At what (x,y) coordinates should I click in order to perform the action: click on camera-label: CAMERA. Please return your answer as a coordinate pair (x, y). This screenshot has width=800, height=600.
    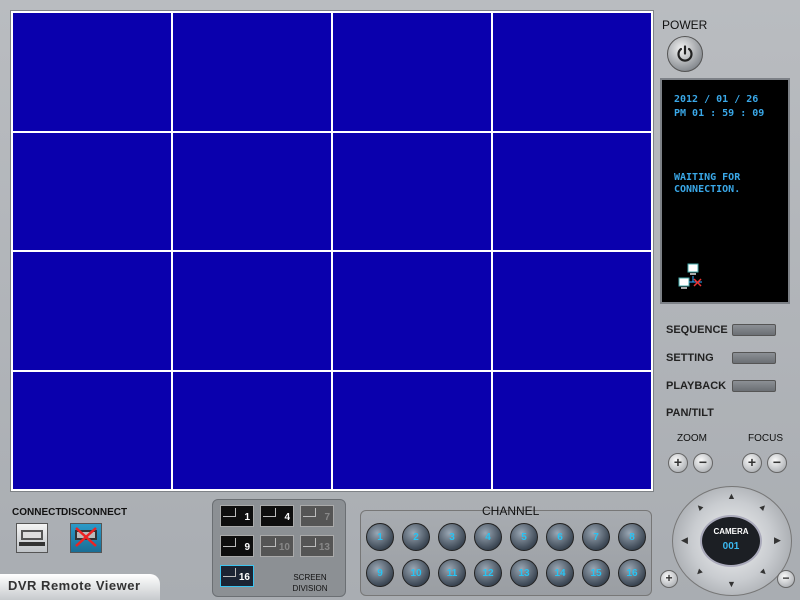
    Looking at the image, I should click on (731, 531).